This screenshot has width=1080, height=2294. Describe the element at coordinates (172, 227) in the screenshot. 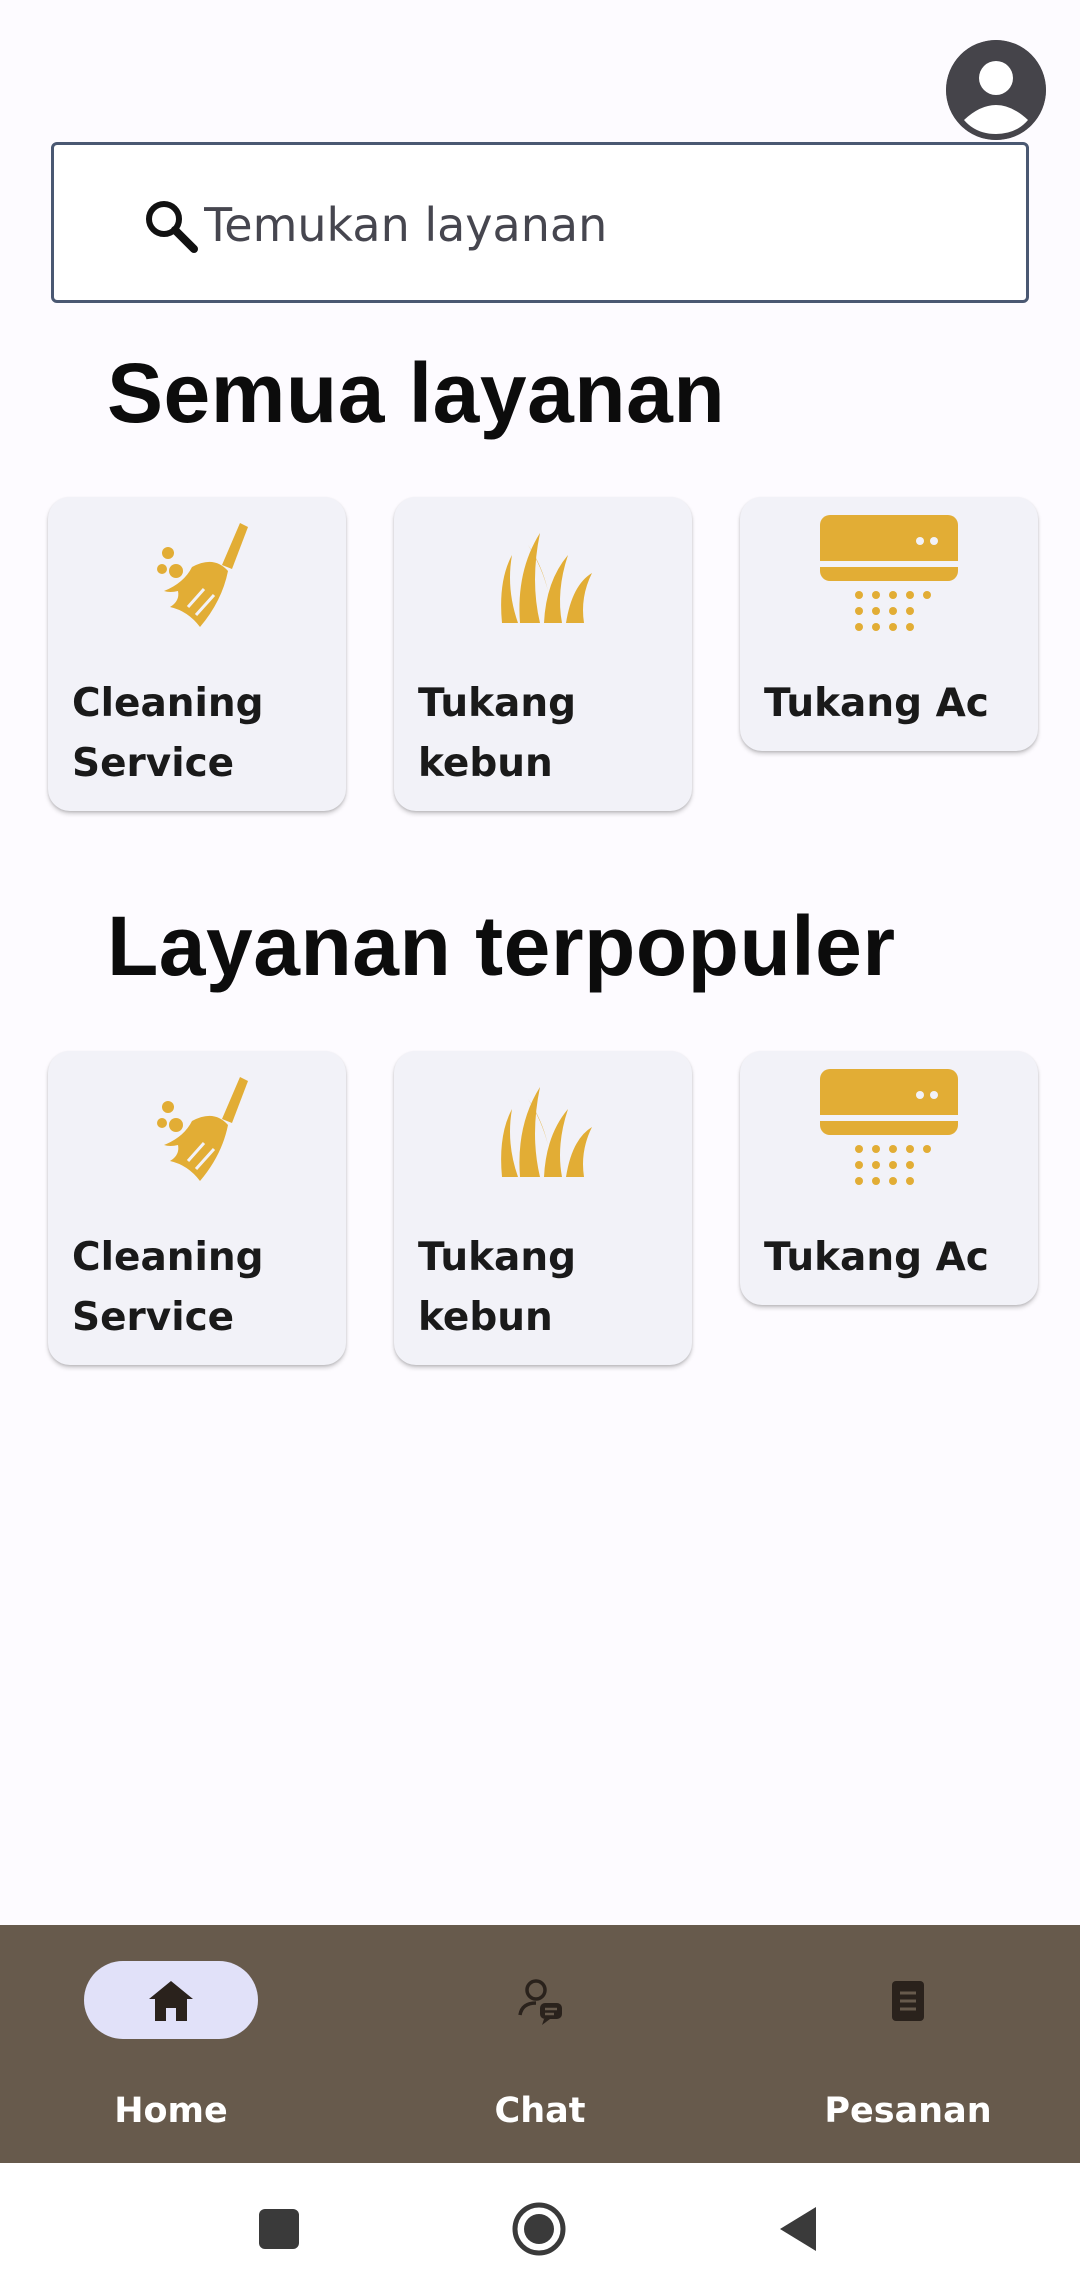

I see `search-icon` at that location.